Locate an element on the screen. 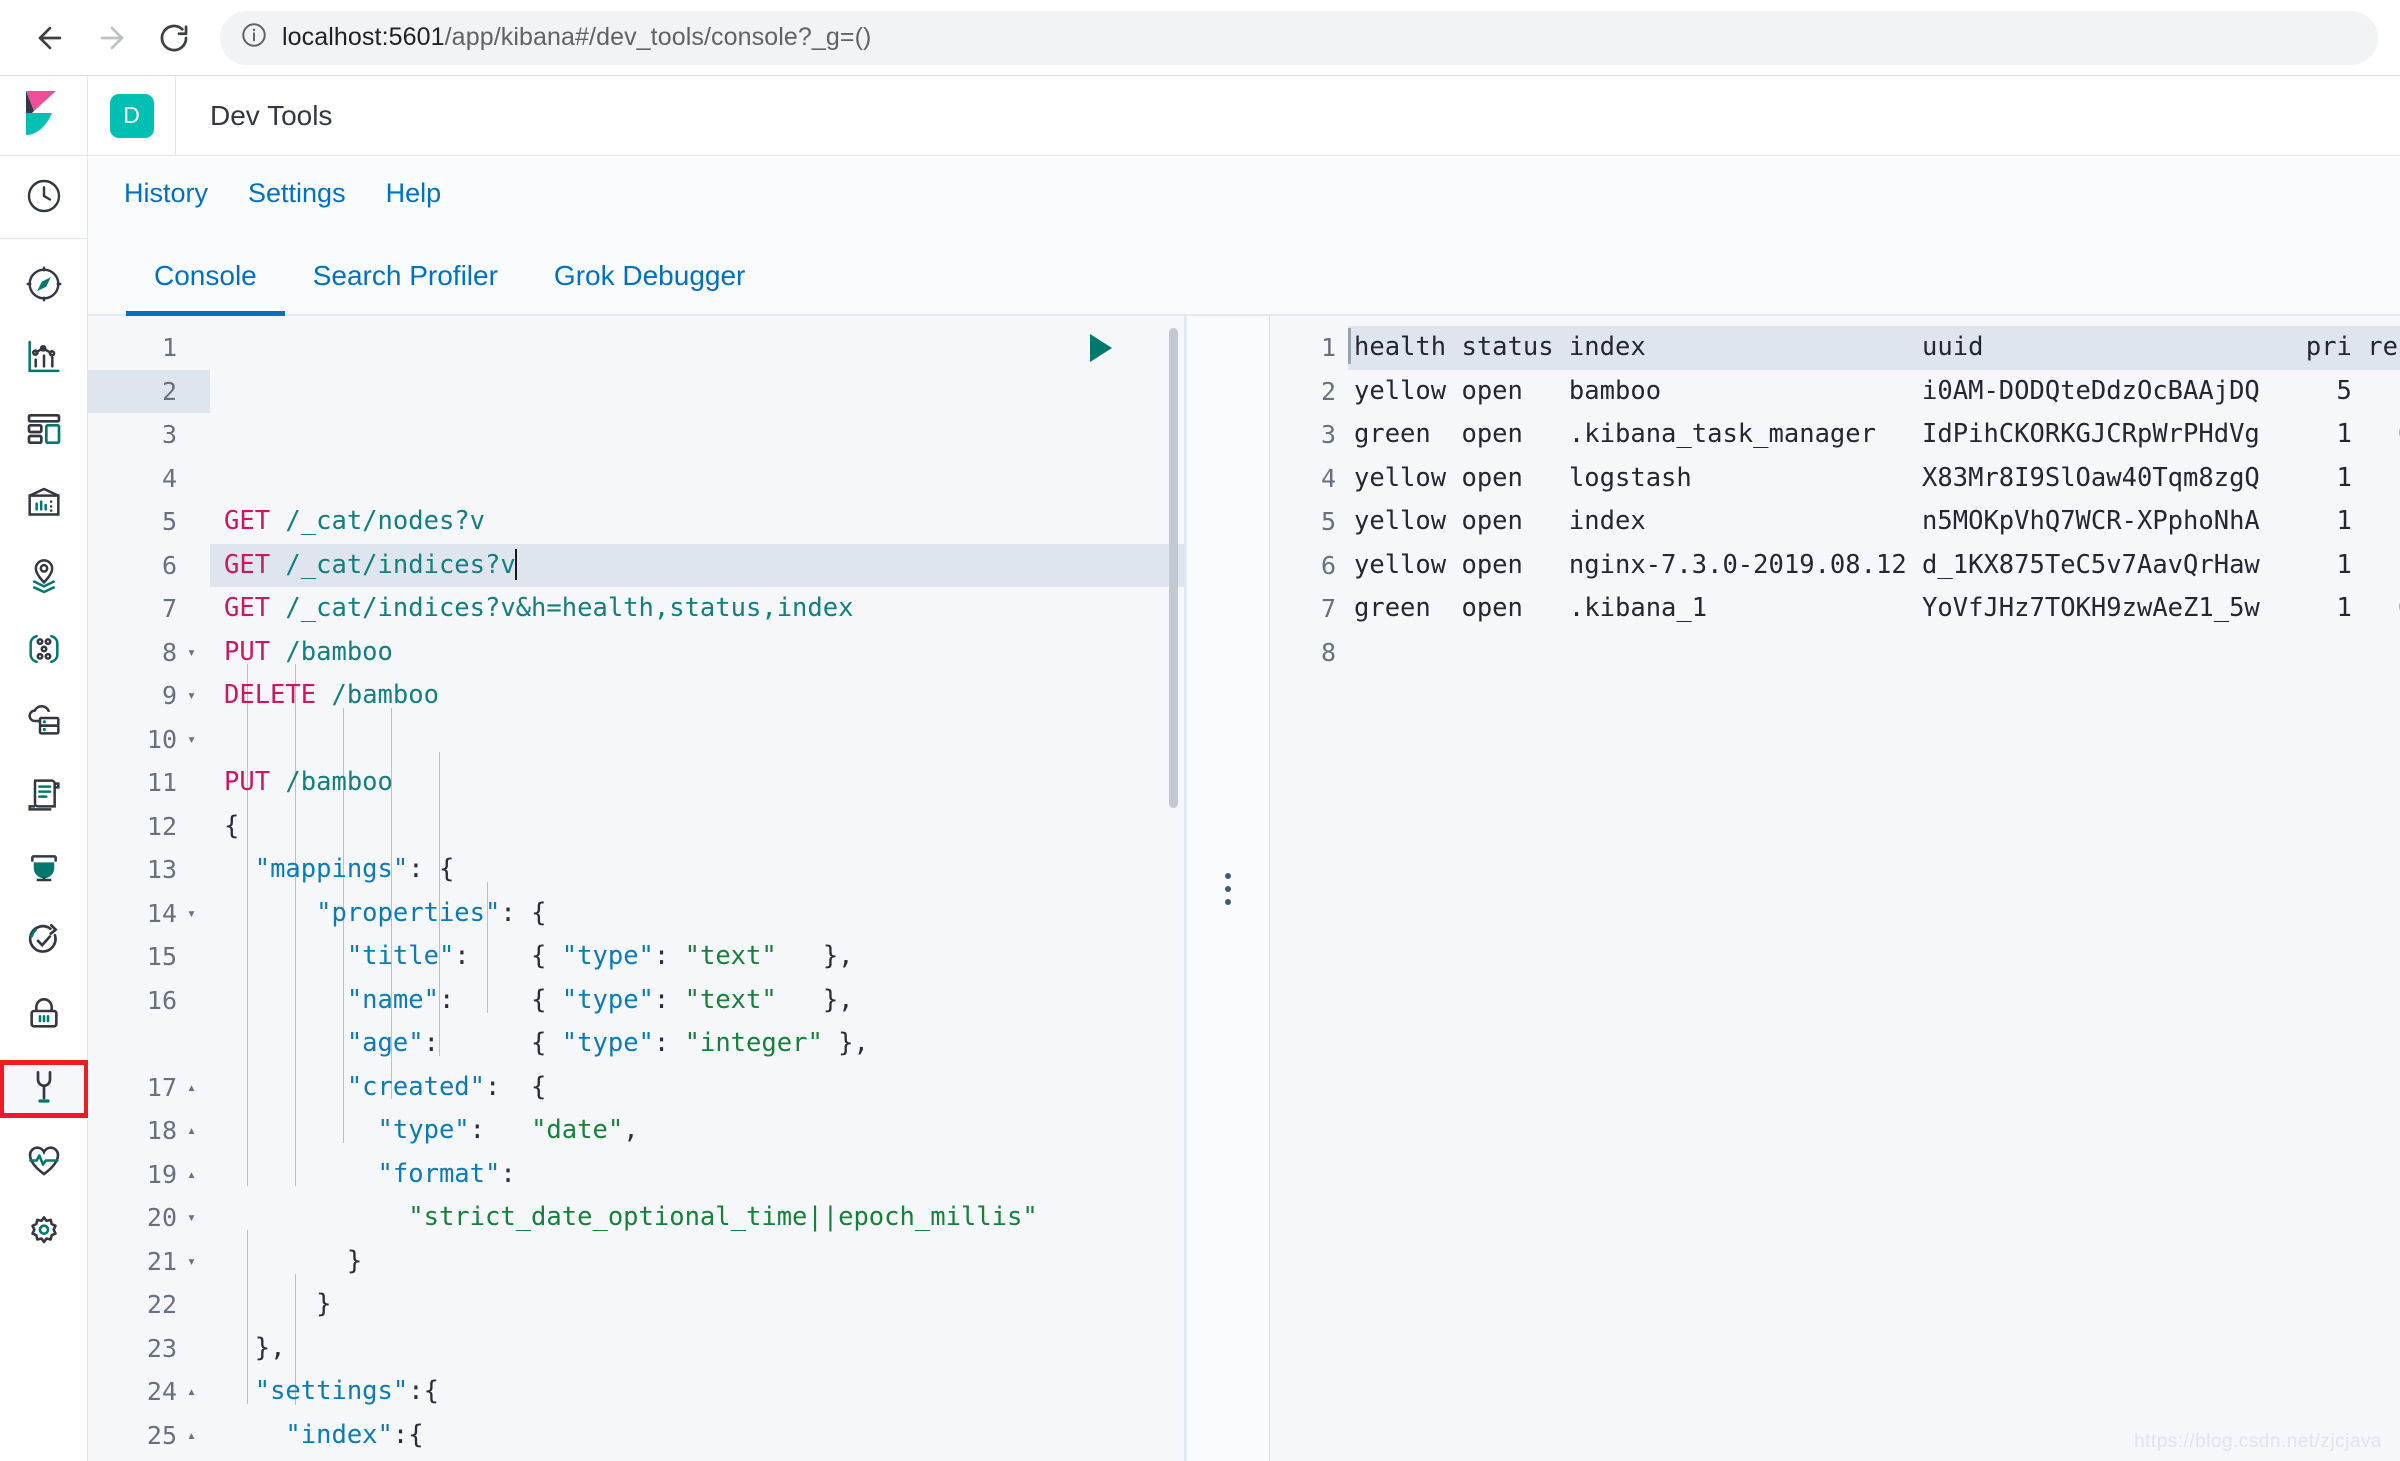 This screenshot has height=1461, width=2400. infrastructure-server-icon is located at coordinates (44, 724).